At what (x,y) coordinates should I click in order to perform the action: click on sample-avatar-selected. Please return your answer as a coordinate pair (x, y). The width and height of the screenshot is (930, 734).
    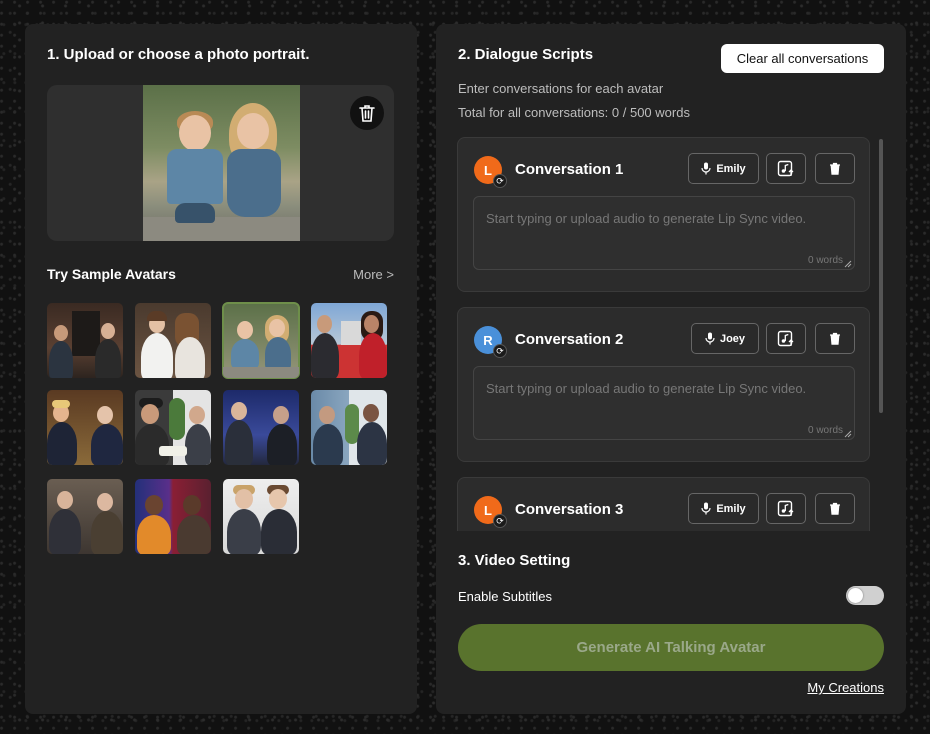
    Looking at the image, I should click on (261, 340).